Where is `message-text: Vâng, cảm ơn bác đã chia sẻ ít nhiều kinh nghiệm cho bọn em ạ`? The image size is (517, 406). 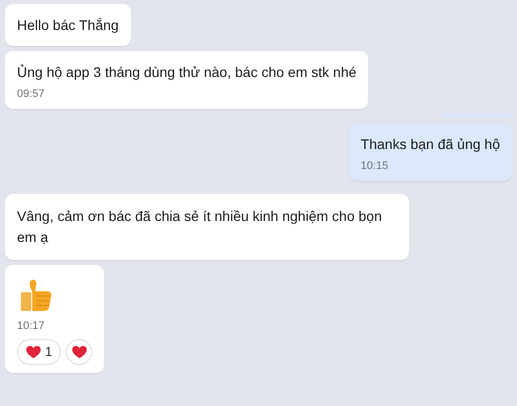 message-text: Vâng, cảm ơn bác đã chia sẻ ít nhiều kinh nghiệm cho bọn em ạ is located at coordinates (200, 227).